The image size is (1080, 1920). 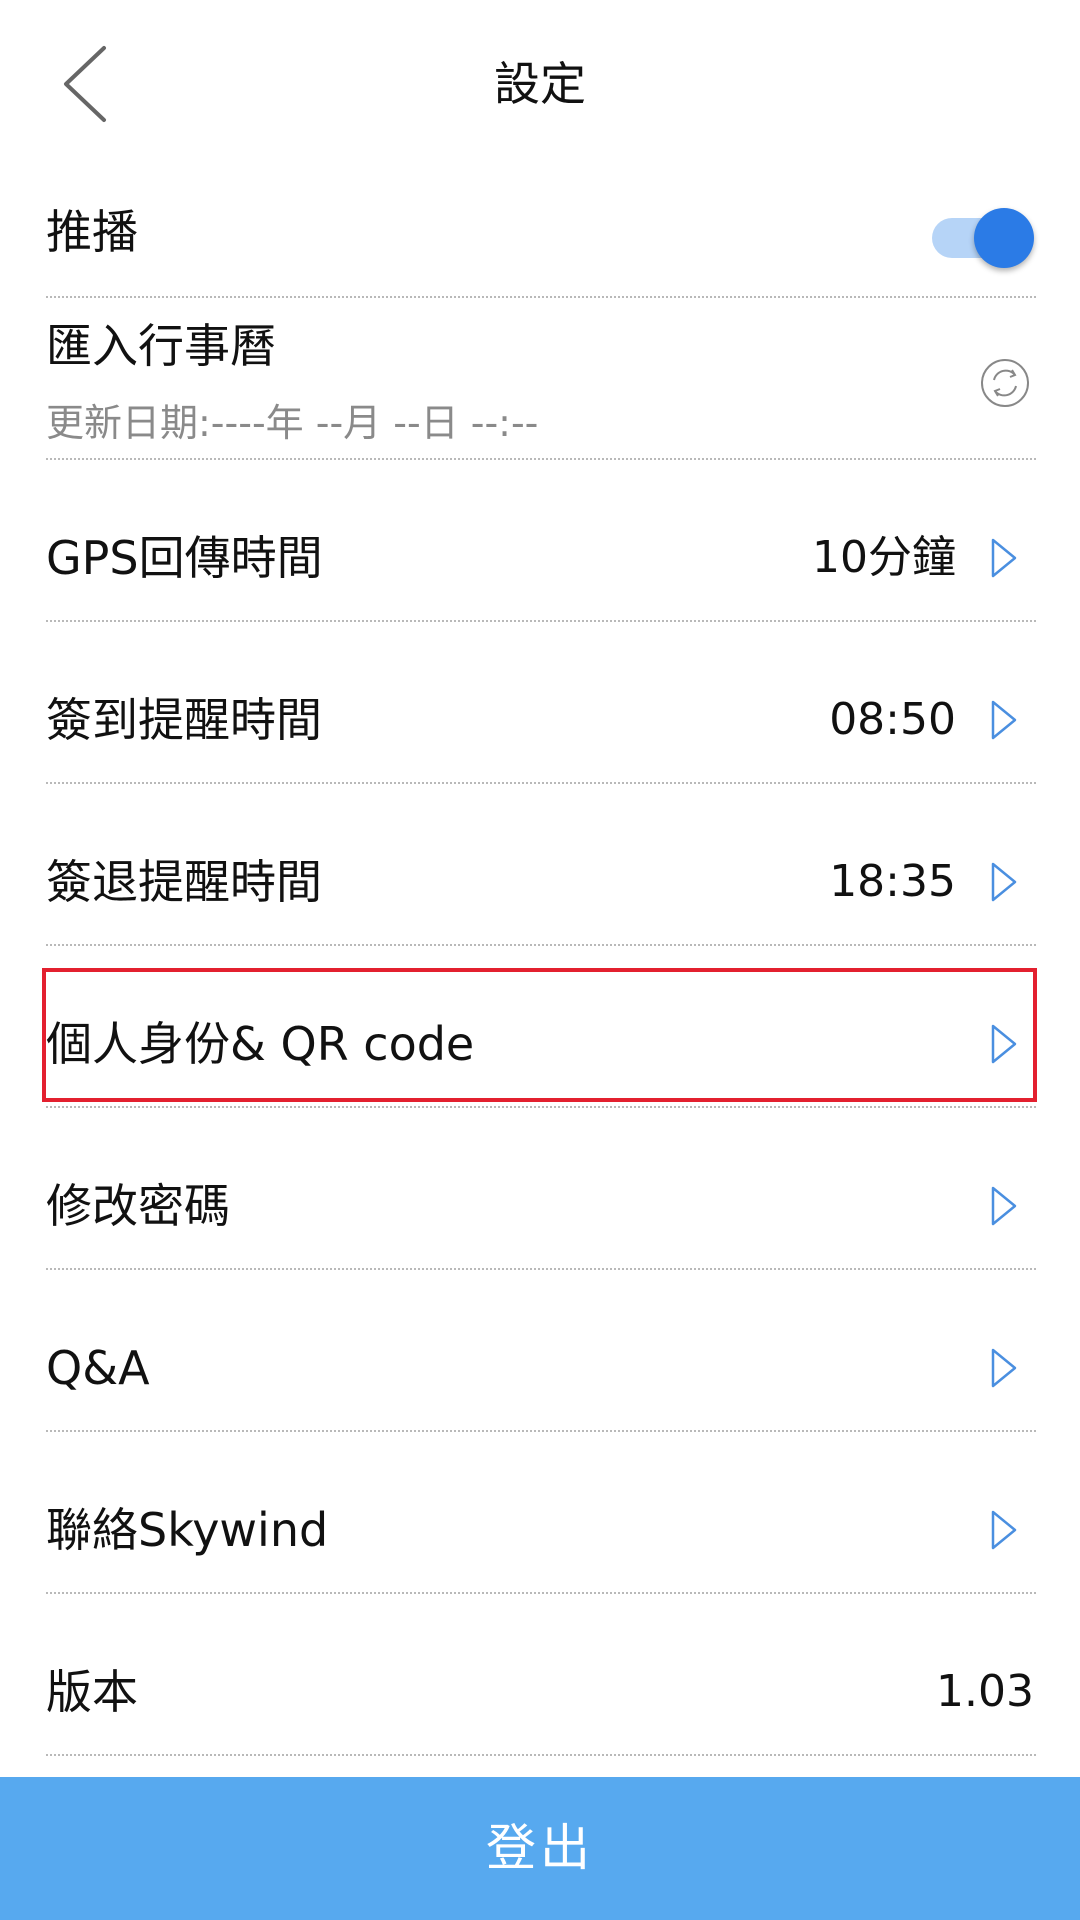 I want to click on checkout-label: 簽退提醒時間, so click(x=184, y=882).